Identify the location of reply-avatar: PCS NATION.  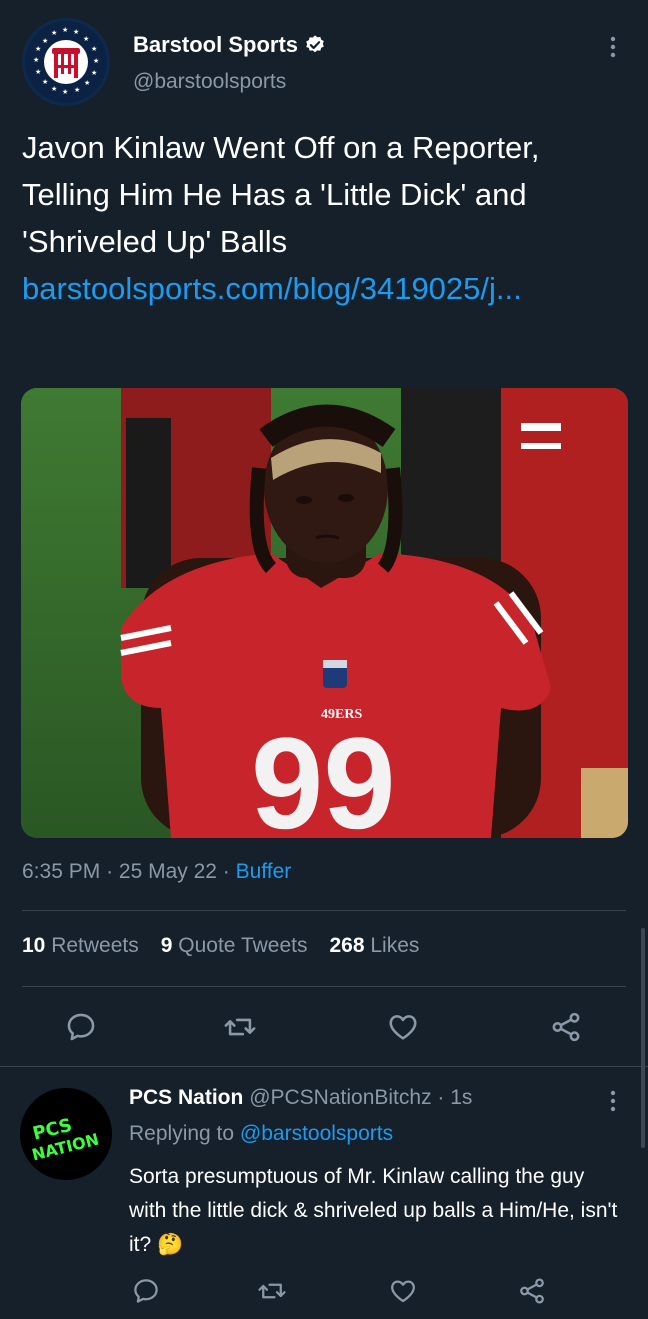
(66, 1134).